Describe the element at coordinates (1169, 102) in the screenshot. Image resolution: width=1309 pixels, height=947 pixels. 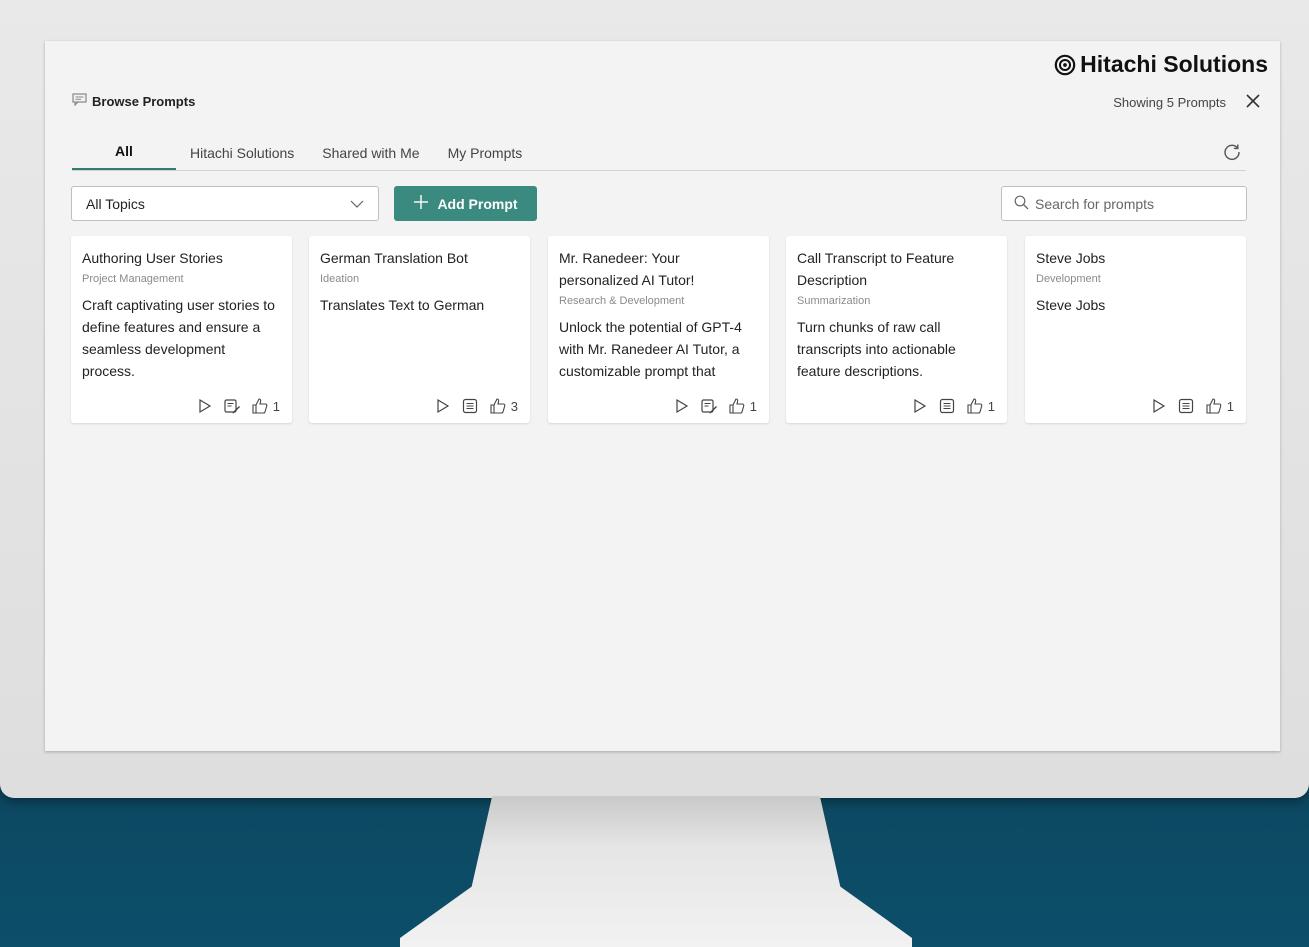
I see `prompt-count: Showing 5 Prompts` at that location.